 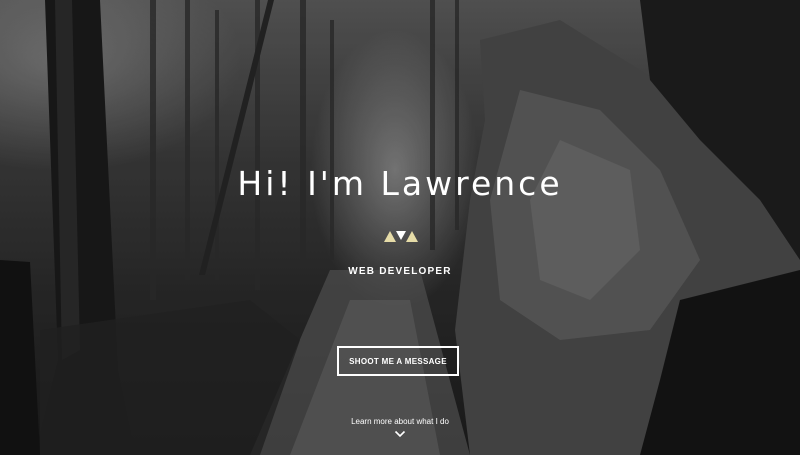 What do you see at coordinates (400, 434) in the screenshot?
I see `chevron-down-icon` at bounding box center [400, 434].